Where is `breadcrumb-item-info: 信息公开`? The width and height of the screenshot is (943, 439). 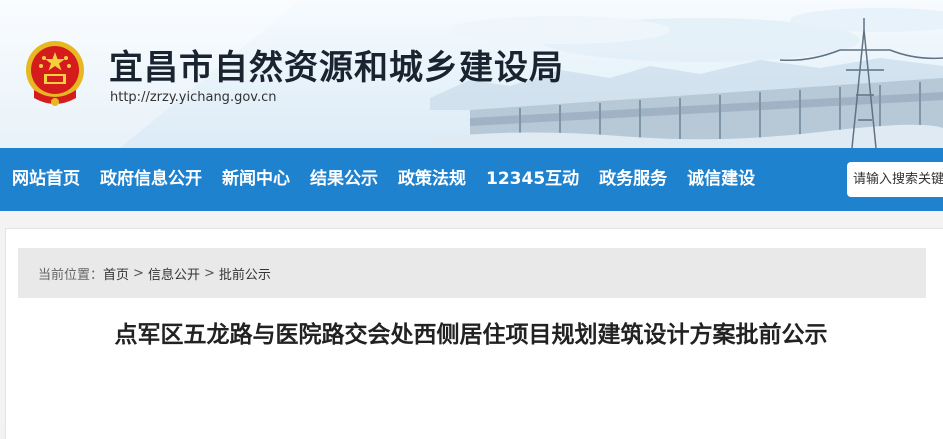
breadcrumb-item-info: 信息公开 is located at coordinates (174, 273).